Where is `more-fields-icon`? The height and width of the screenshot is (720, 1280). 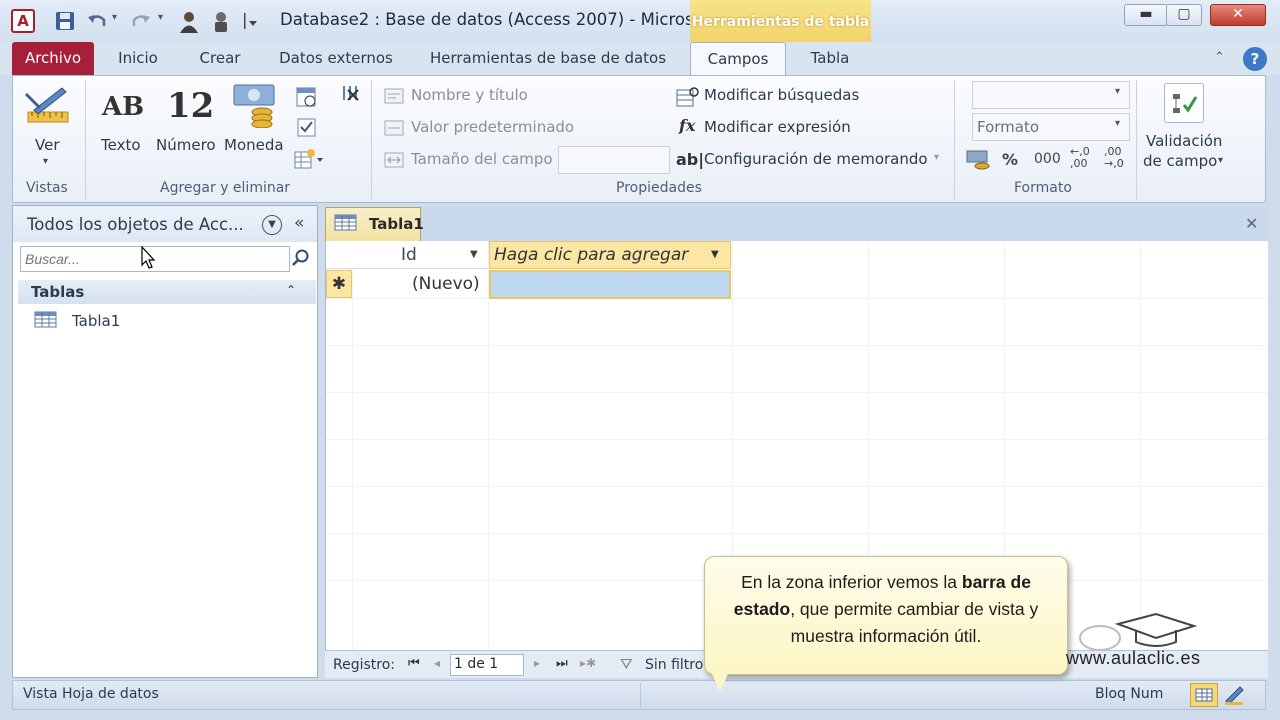
more-fields-icon is located at coordinates (310, 162).